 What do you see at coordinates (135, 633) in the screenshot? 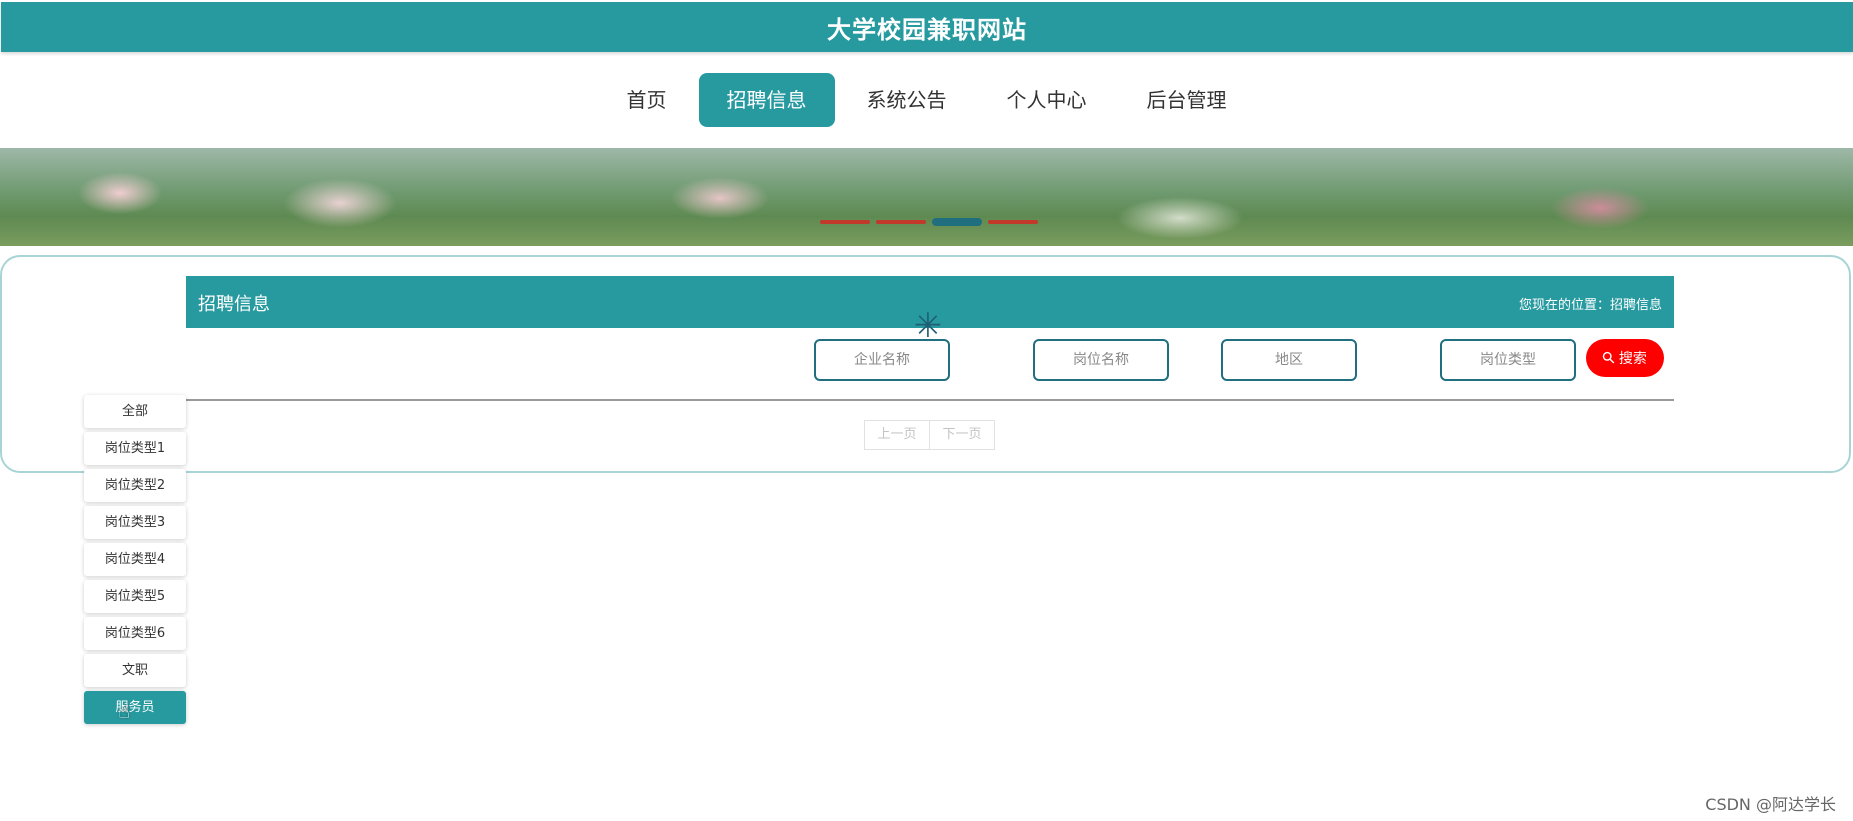
I see `category-item: 岗位类型6` at bounding box center [135, 633].